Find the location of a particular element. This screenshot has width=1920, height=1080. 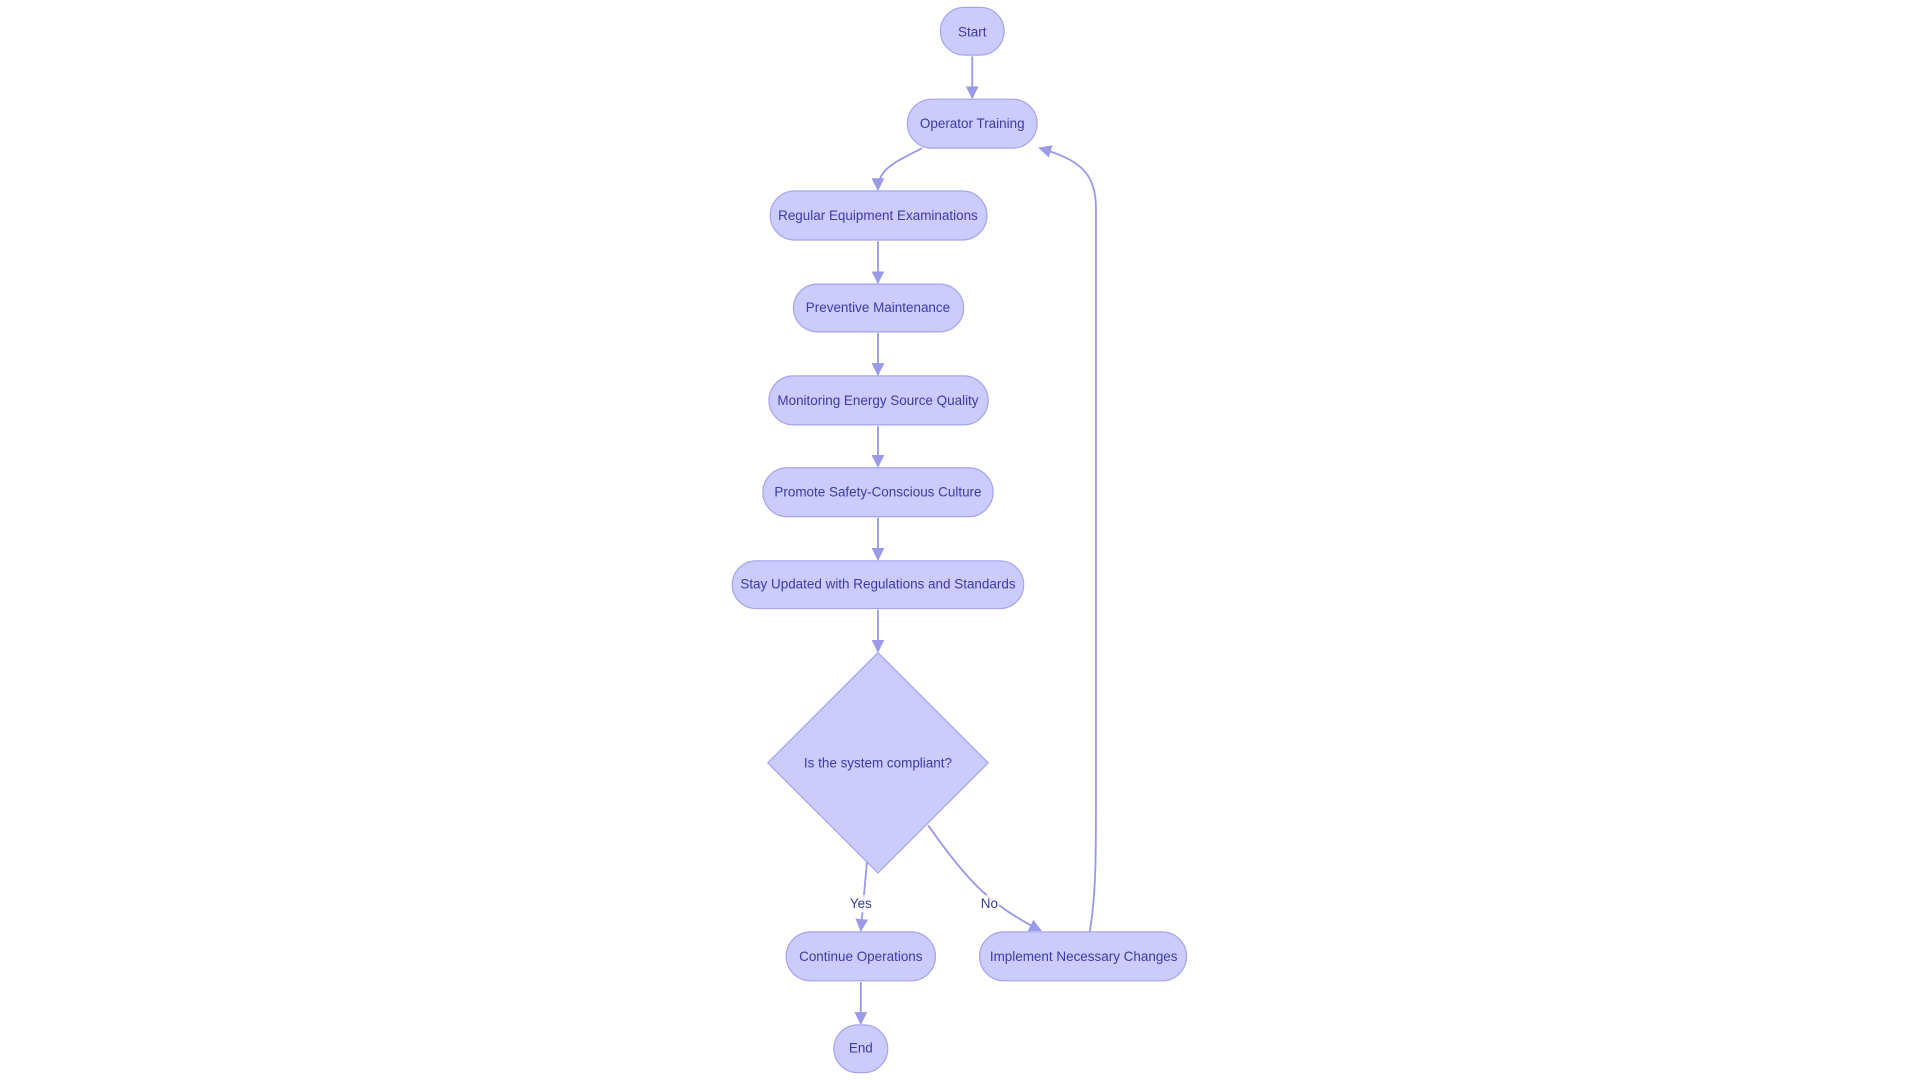

node-end-label: End is located at coordinates (861, 1048).